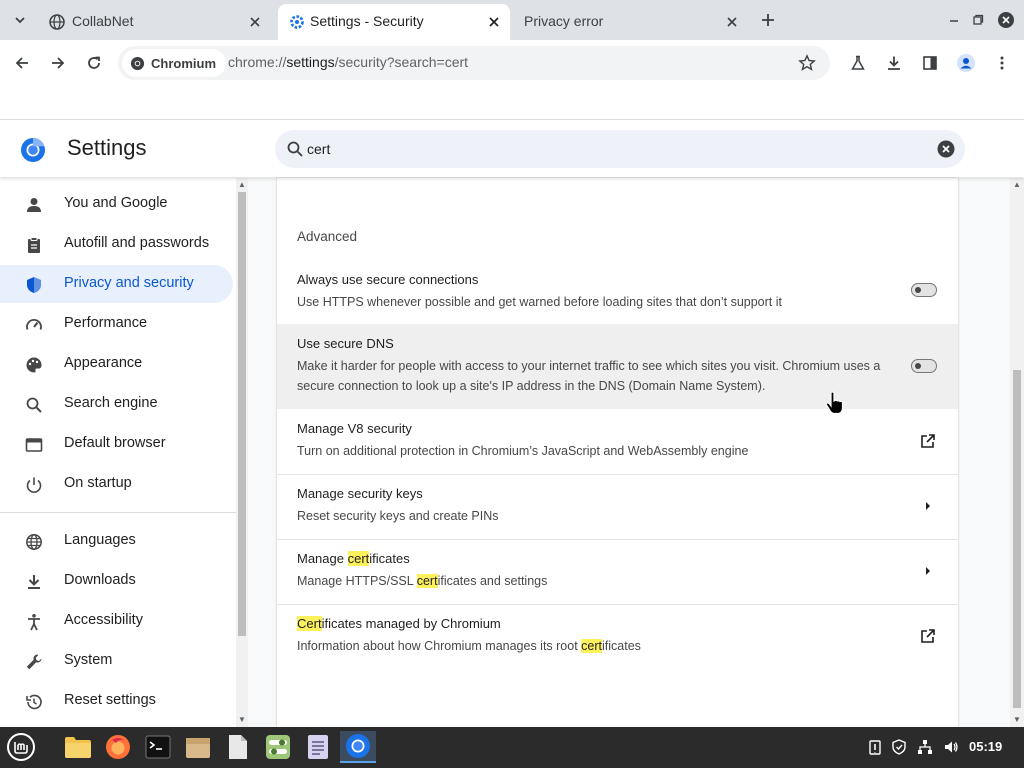 This screenshot has height=768, width=1024. What do you see at coordinates (924, 366) in the screenshot?
I see `secure-dns-toggle` at bounding box center [924, 366].